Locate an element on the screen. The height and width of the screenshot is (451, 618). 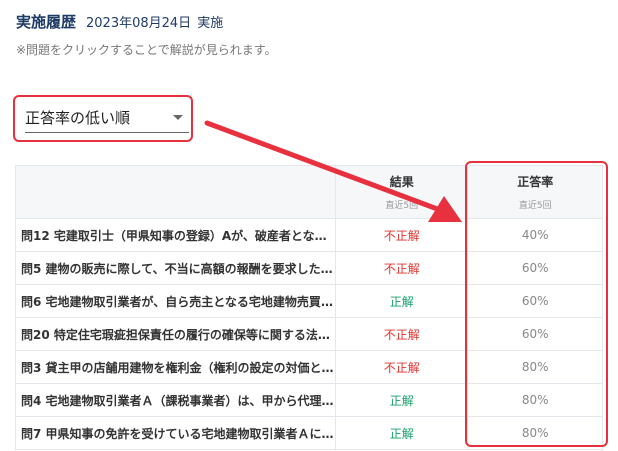
question-column-header is located at coordinates (175, 192).